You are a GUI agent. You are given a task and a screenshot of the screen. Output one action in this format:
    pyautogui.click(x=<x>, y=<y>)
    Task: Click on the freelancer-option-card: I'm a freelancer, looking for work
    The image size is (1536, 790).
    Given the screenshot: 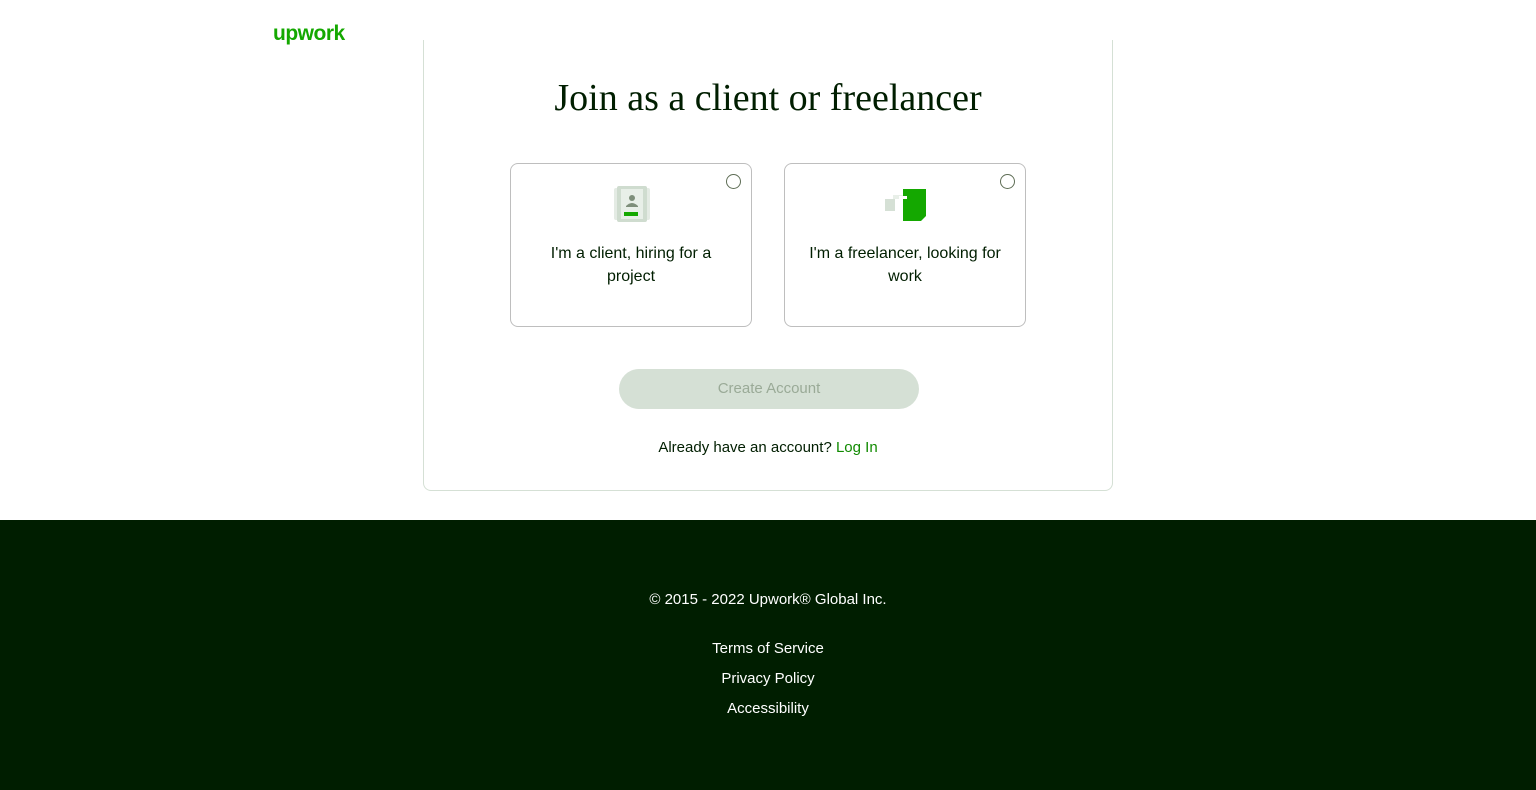 What is the action you would take?
    pyautogui.click(x=905, y=245)
    